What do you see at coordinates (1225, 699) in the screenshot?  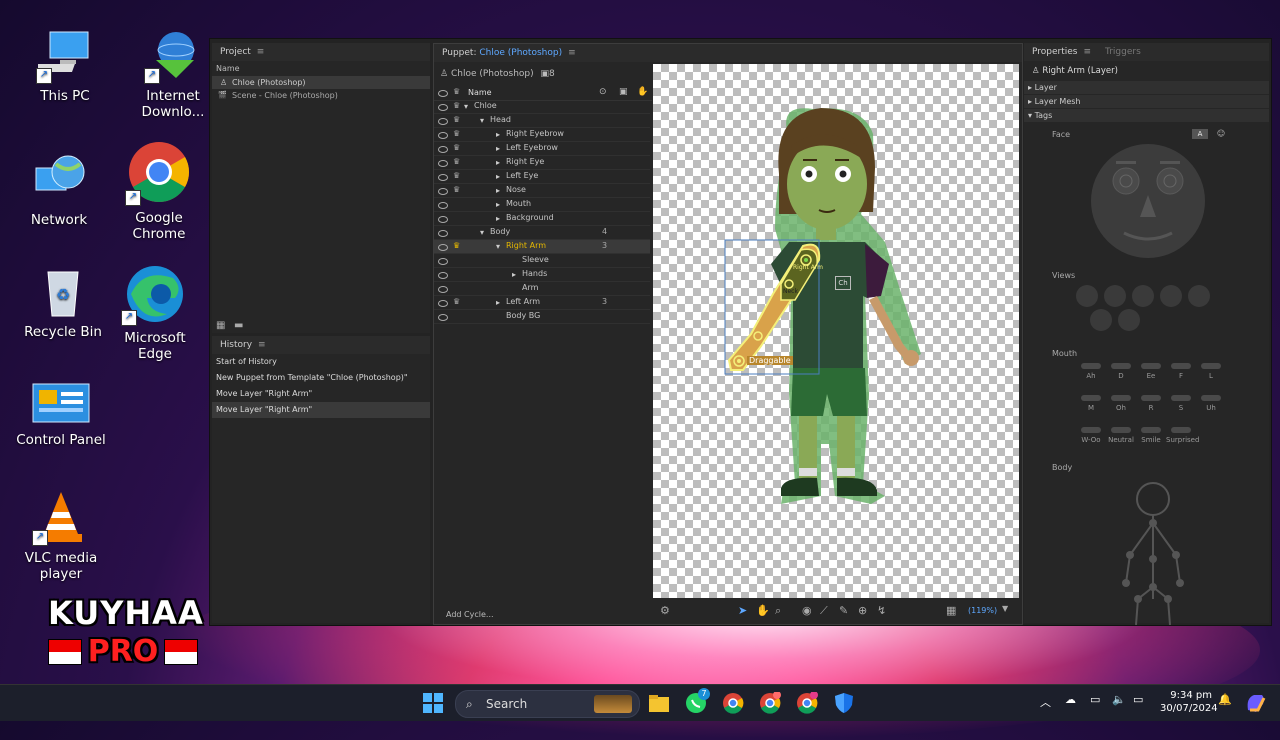 I see `notification-bell-icon: 🔔` at bounding box center [1225, 699].